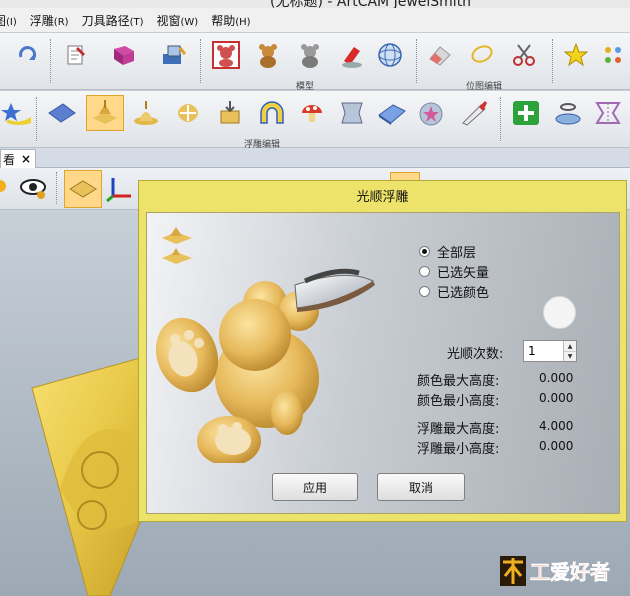 The image size is (630, 596). What do you see at coordinates (113, 20) in the screenshot?
I see `menu-item-toolpaths: 刀具路径(T)` at bounding box center [113, 20].